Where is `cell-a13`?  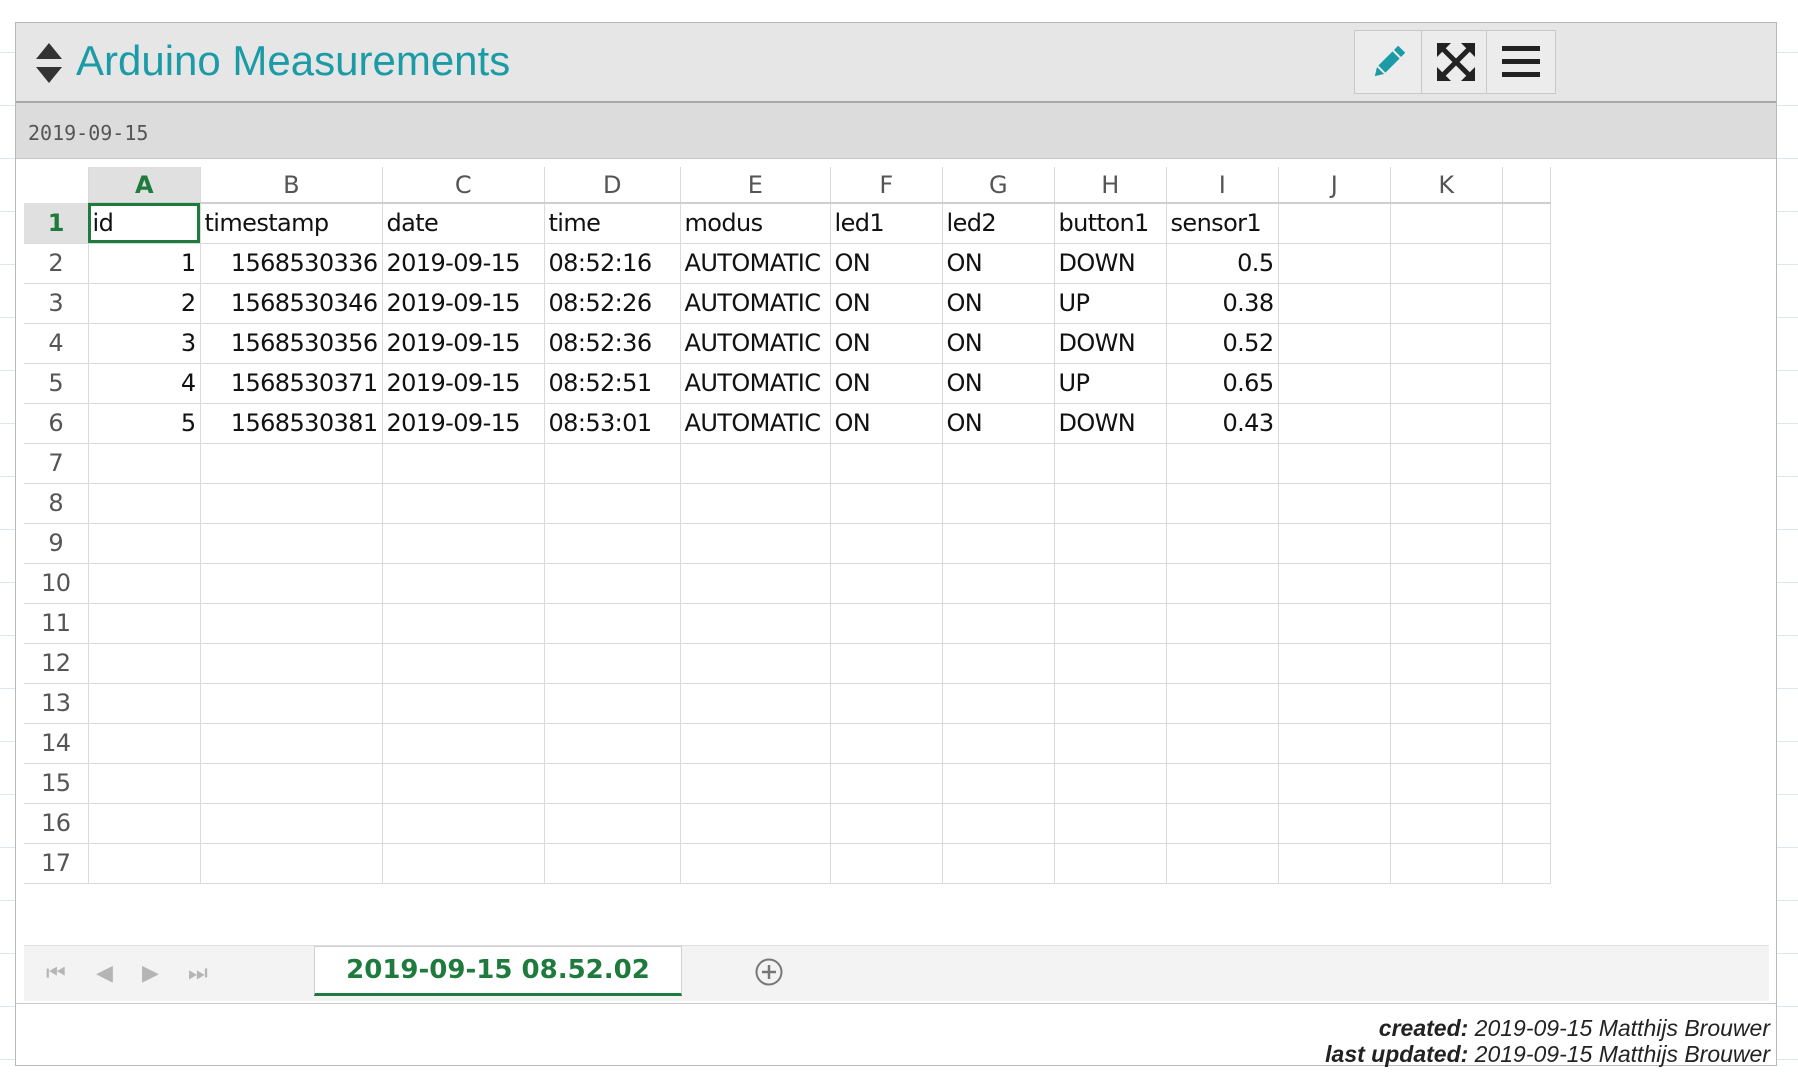
cell-a13 is located at coordinates (144, 703).